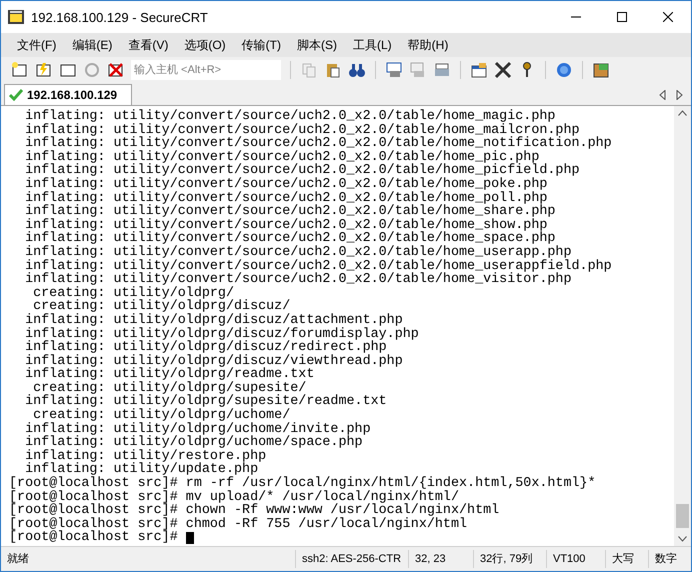  I want to click on status-text: 32, 23, so click(440, 559).